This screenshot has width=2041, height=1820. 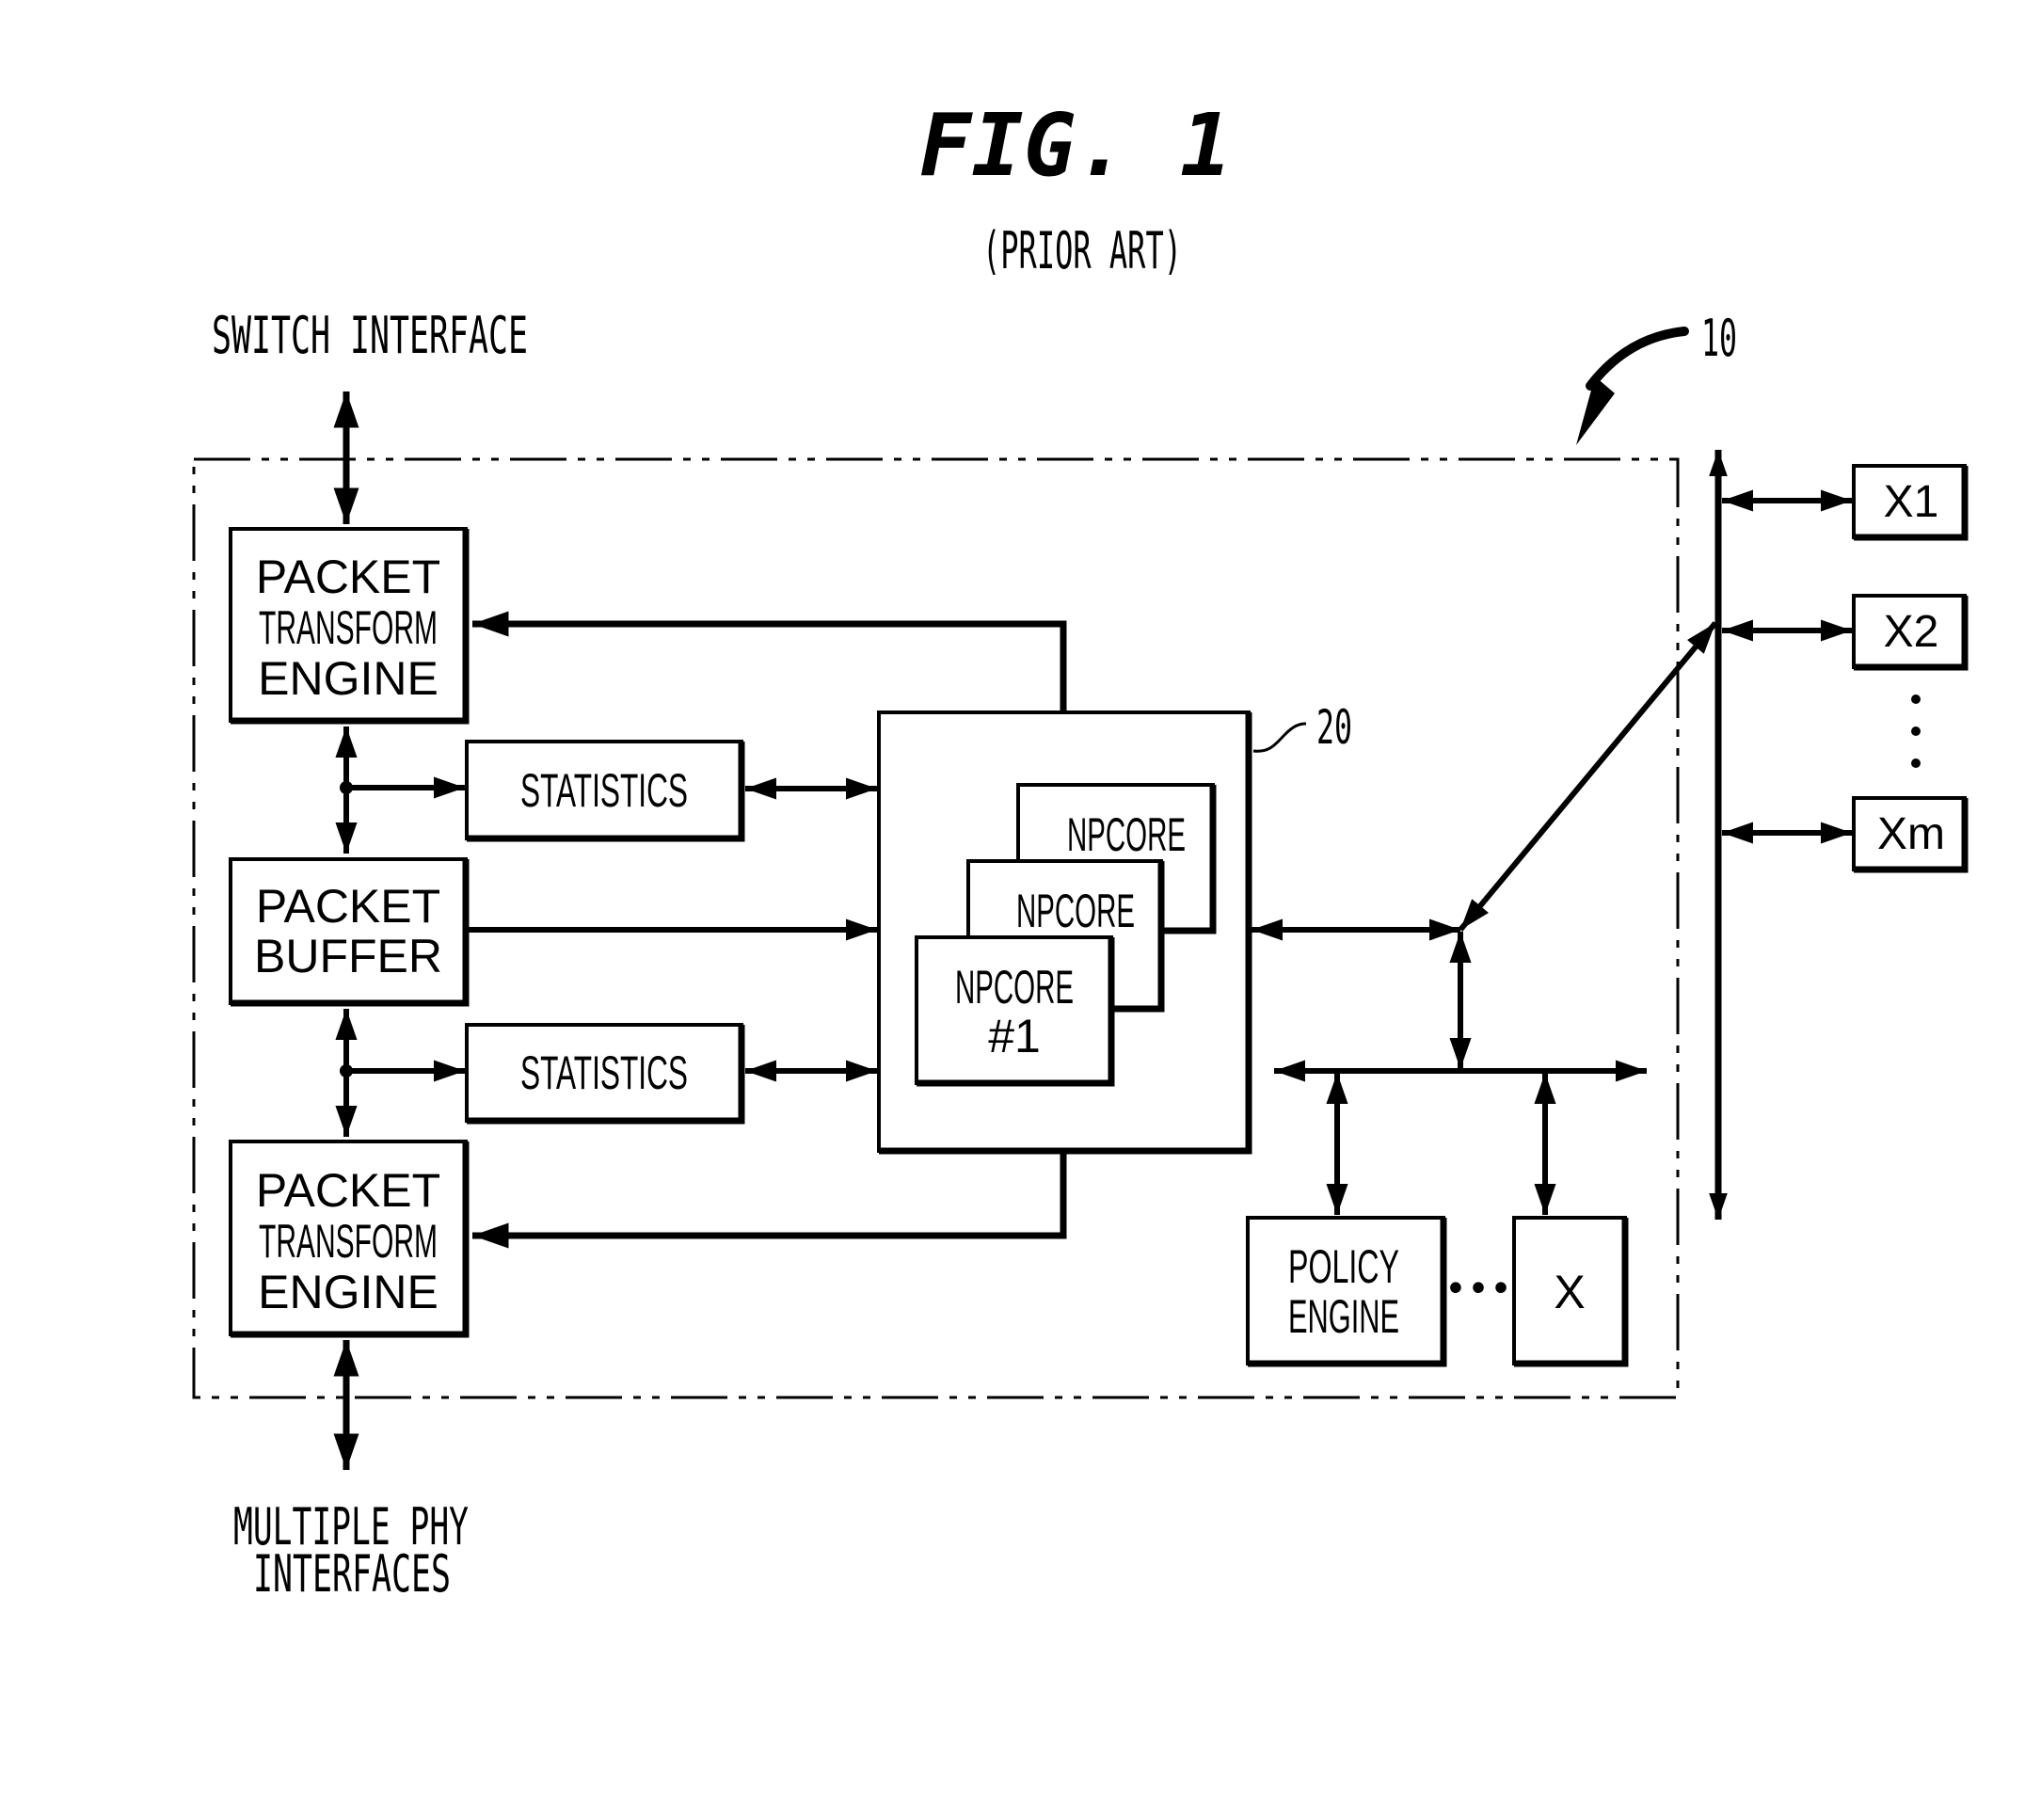 I want to click on xm-block: Xm, so click(x=1910, y=835).